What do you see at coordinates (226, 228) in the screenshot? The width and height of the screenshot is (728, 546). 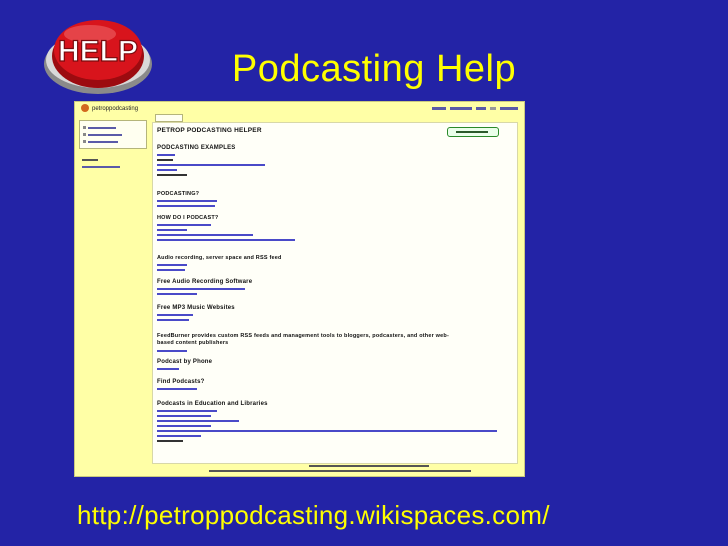 I see `wiki-section: HOW DO I PODCAST?` at bounding box center [226, 228].